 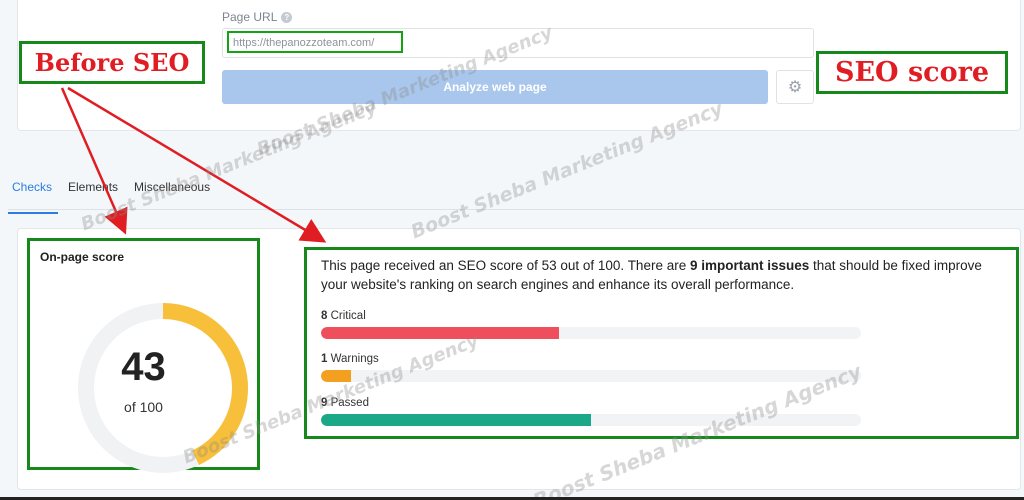 I want to click on on-page-score-panel: On-page score 43 of 100, so click(x=143, y=355).